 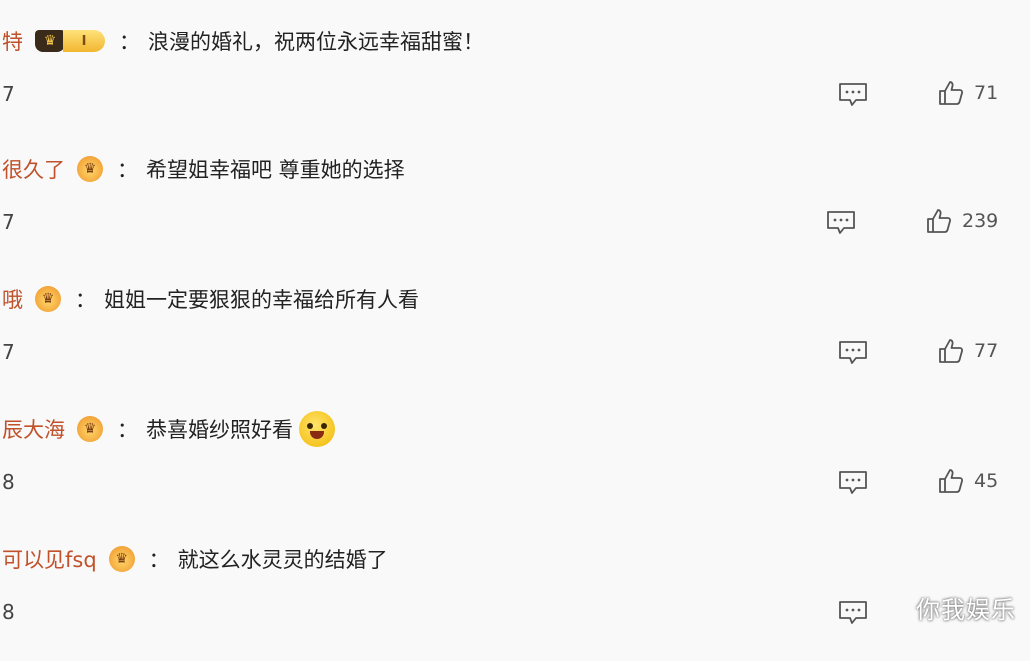 What do you see at coordinates (515, 484) in the screenshot?
I see `comment-footer: 8 45` at bounding box center [515, 484].